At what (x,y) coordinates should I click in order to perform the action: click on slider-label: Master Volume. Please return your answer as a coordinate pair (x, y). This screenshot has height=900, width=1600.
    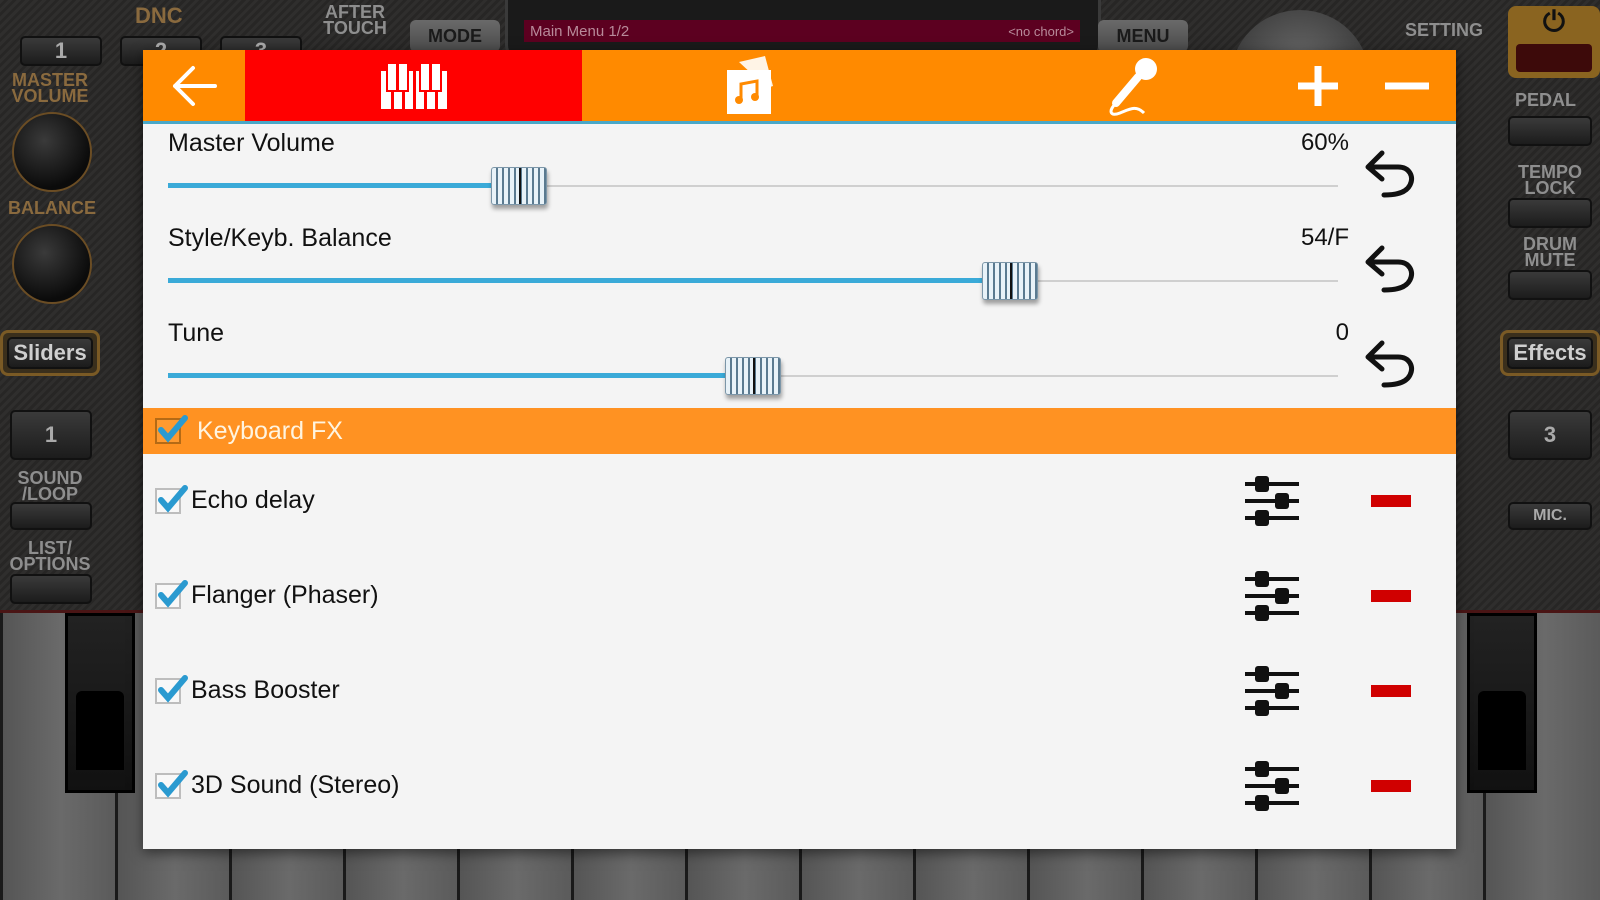
    Looking at the image, I should click on (251, 143).